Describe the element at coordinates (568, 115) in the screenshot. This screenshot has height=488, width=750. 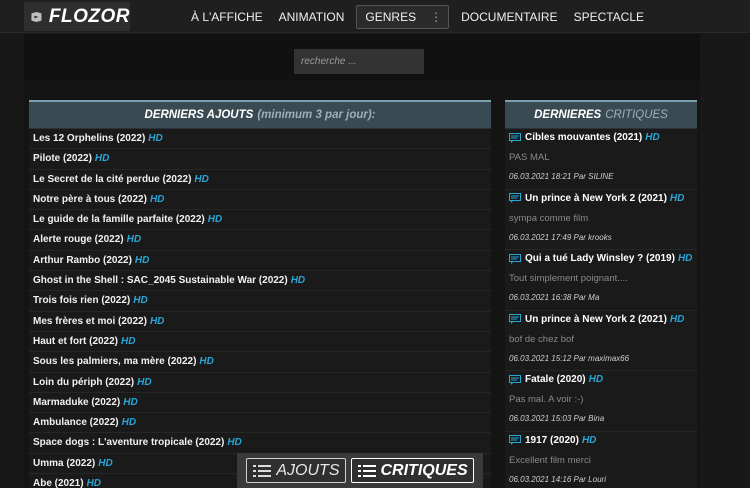
I see `latest-reviews-title: DERNIERES` at that location.